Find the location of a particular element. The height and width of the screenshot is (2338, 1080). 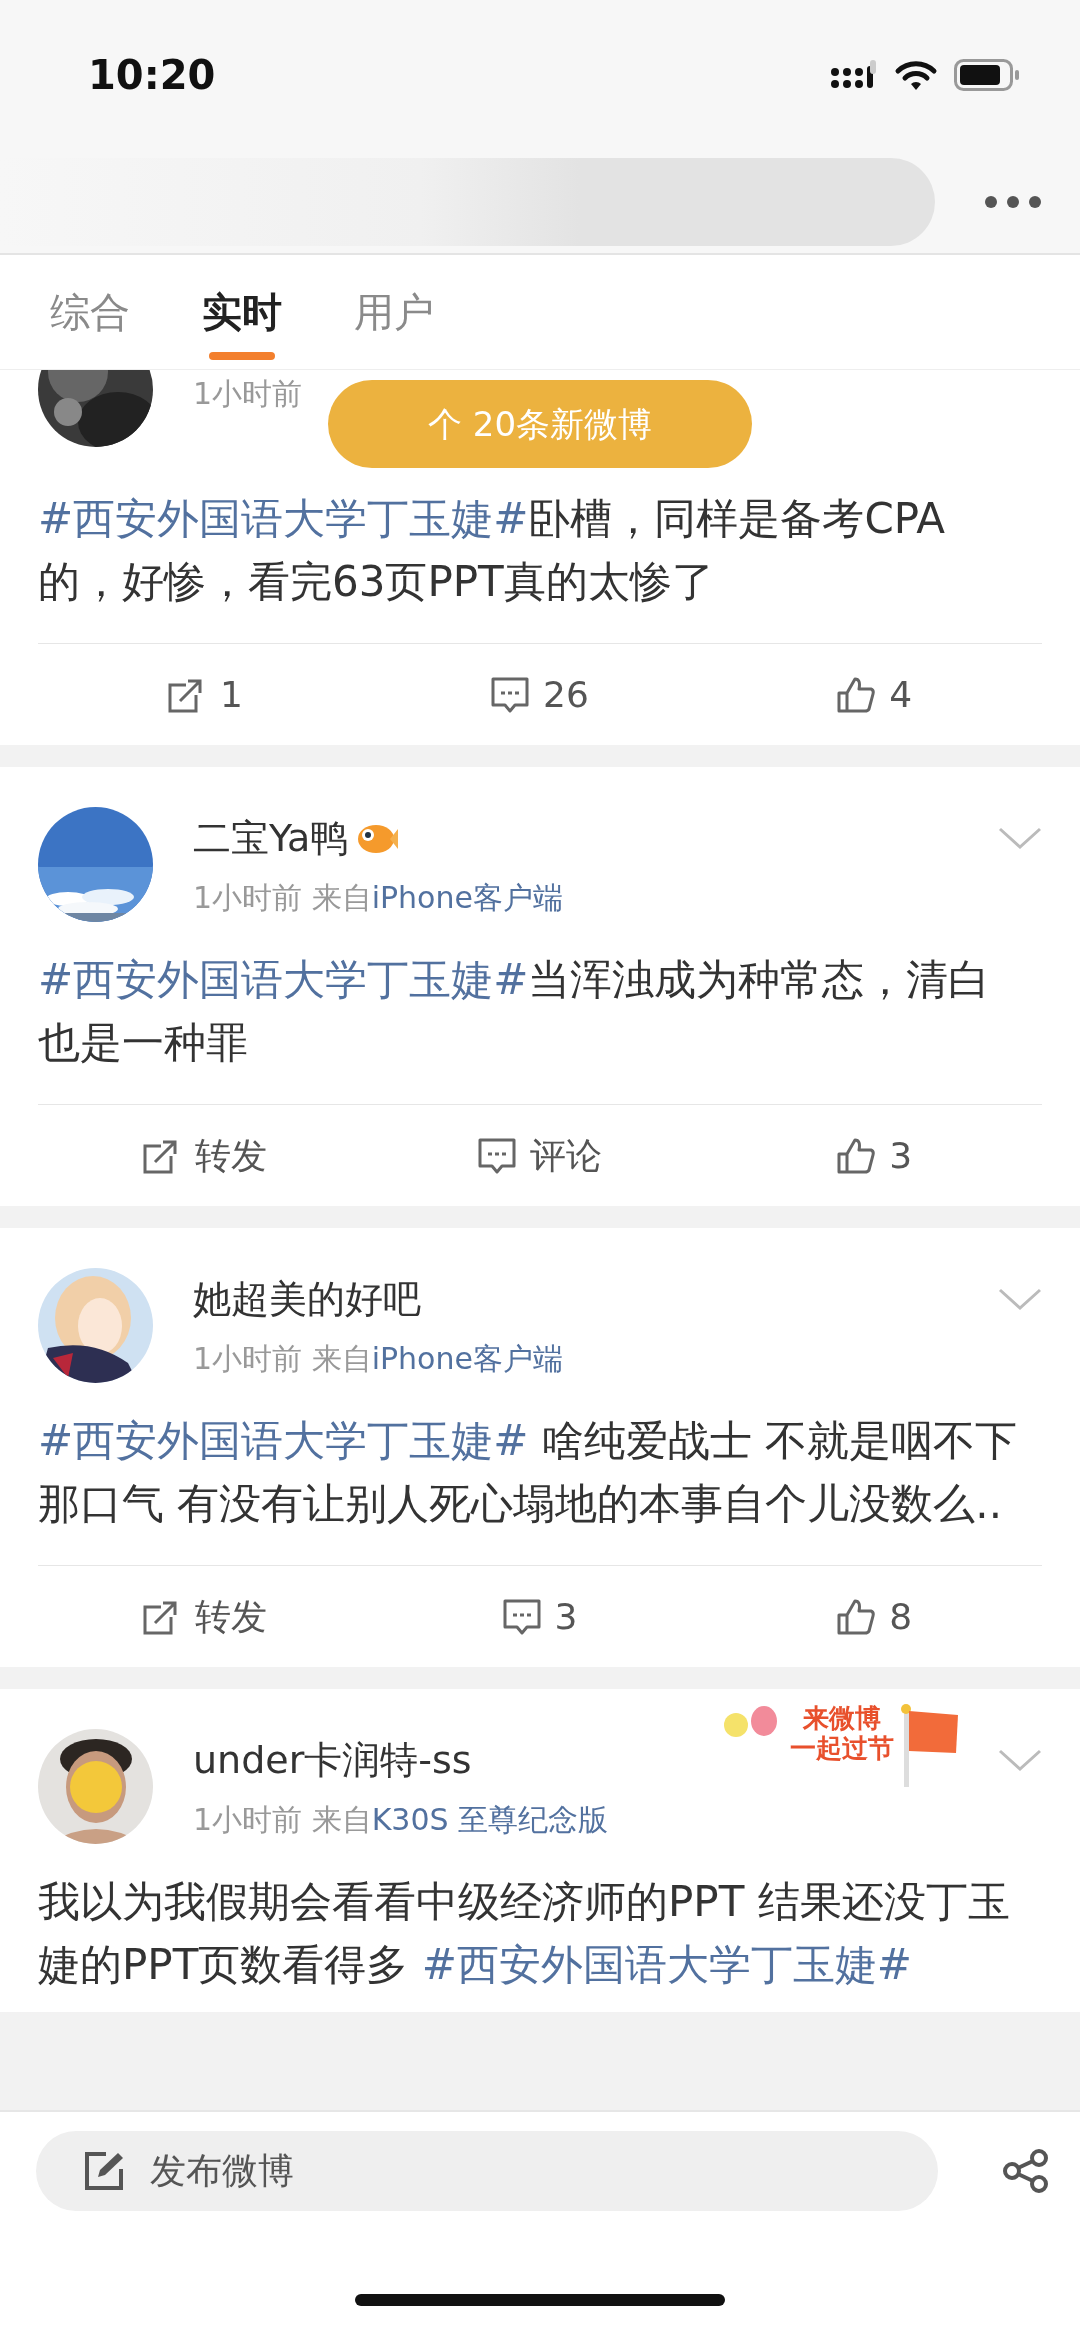

thumbs-up-button: 4 is located at coordinates (874, 694).